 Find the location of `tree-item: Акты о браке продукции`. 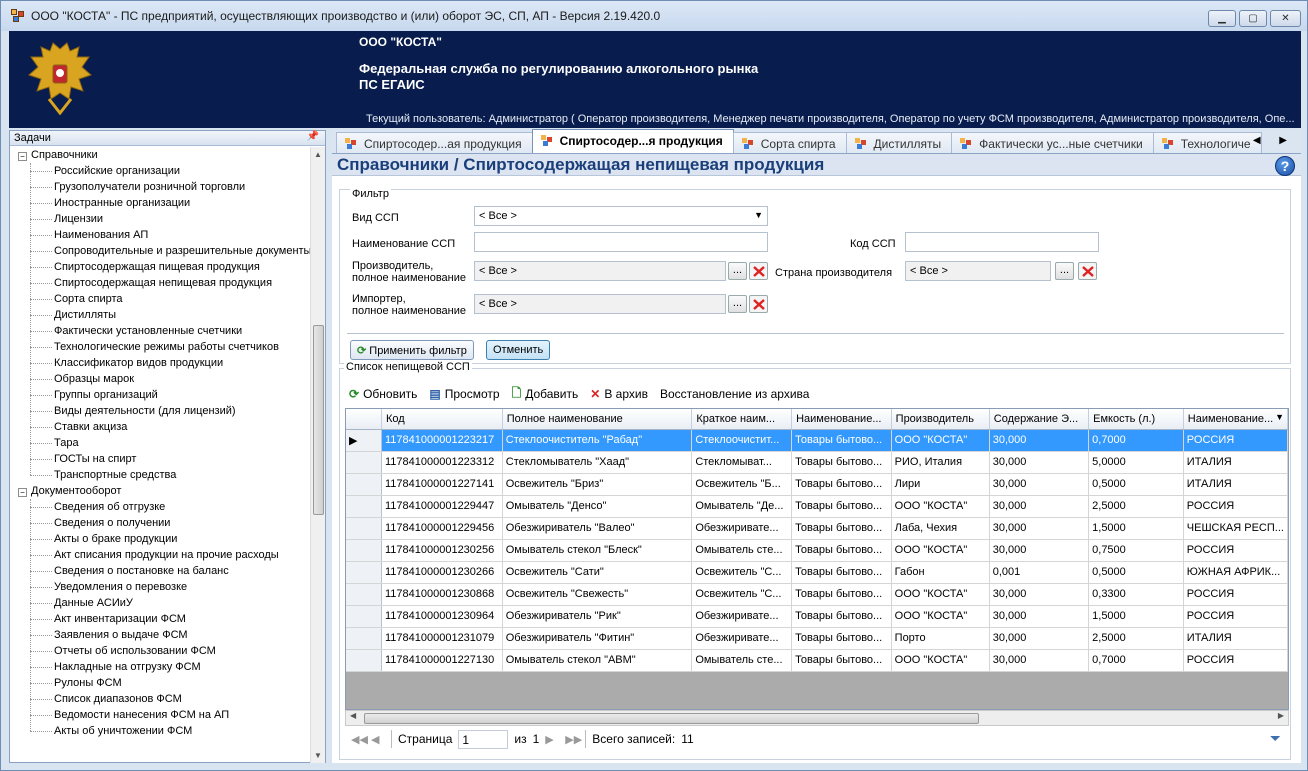

tree-item: Акты о браке продукции is located at coordinates (161, 539).